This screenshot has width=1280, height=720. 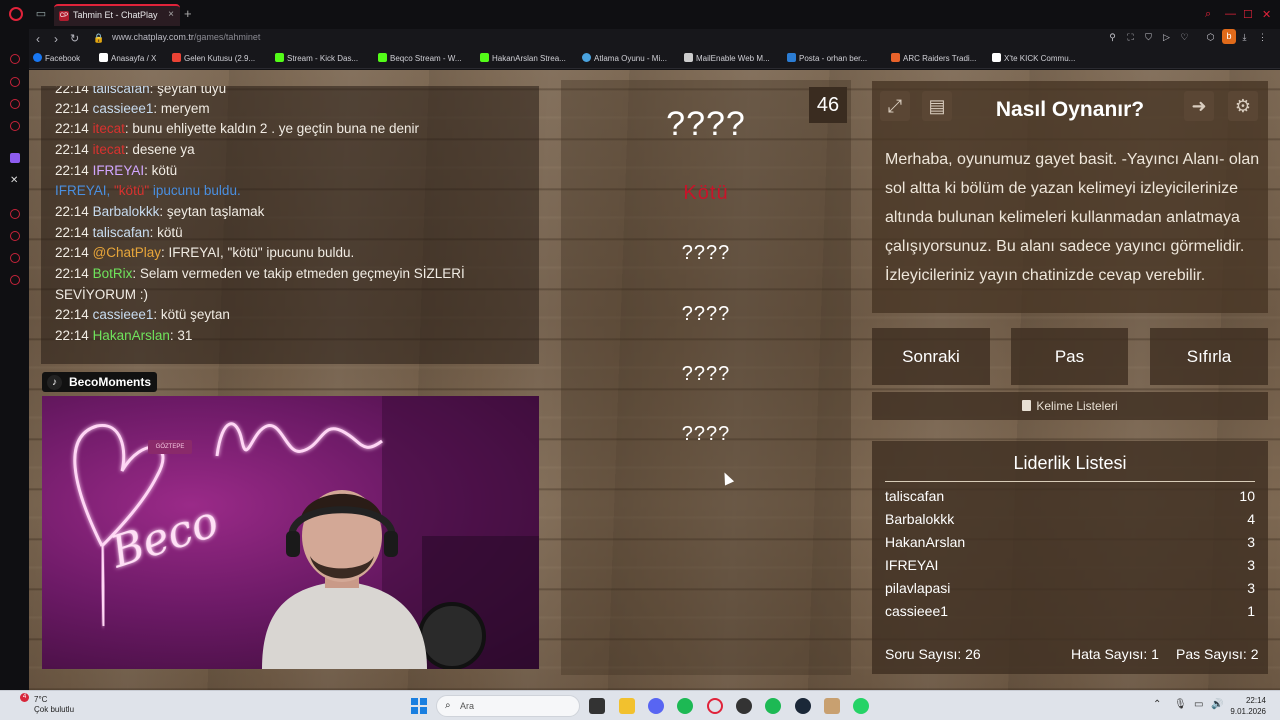 What do you see at coordinates (715, 706) in the screenshot?
I see `opera-taskbar-icon` at bounding box center [715, 706].